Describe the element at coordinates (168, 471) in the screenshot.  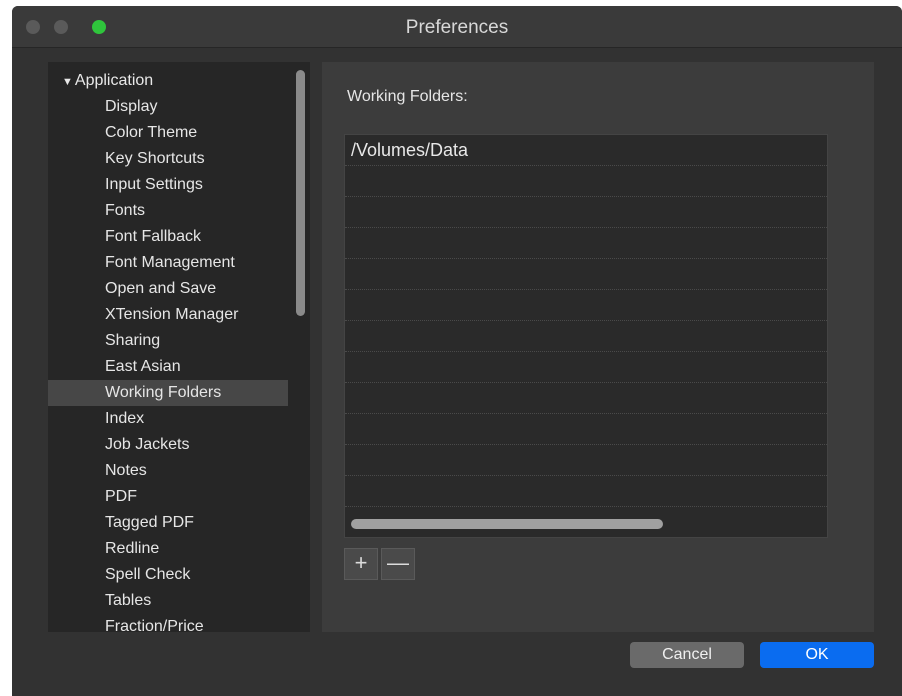
I see `sidebar-item: Notes` at that location.